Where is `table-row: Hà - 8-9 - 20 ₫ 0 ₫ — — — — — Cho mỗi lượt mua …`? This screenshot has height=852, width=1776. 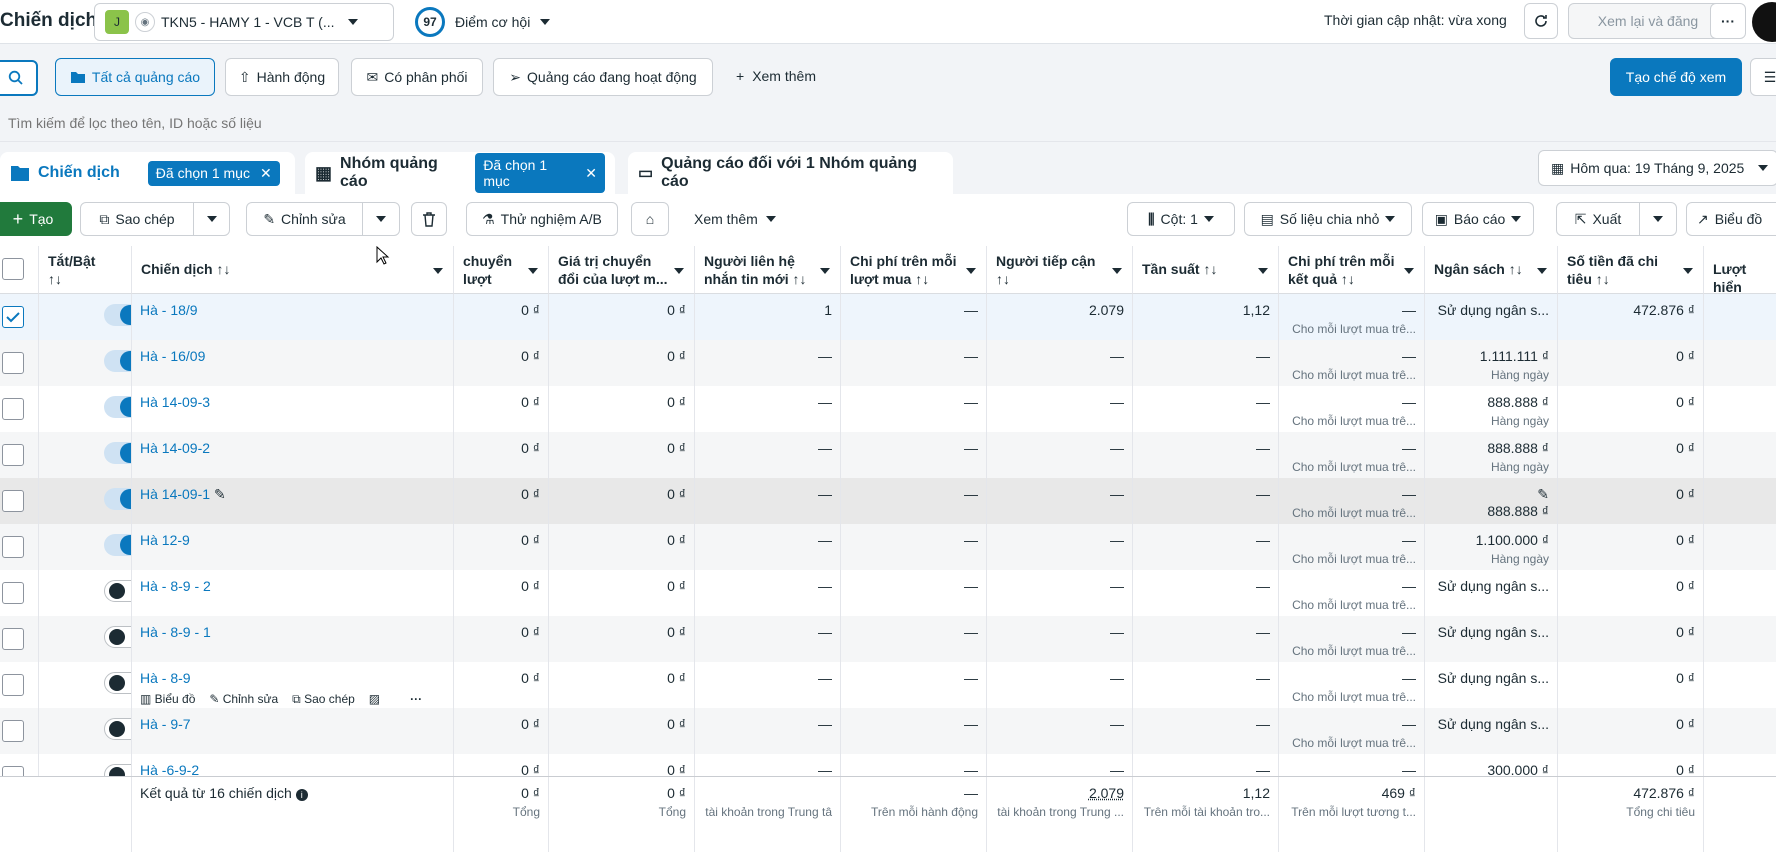 table-row: Hà - 8-9 - 20 ₫ 0 ₫ — — — — — Cho mỗi lượt mua … is located at coordinates (888, 593).